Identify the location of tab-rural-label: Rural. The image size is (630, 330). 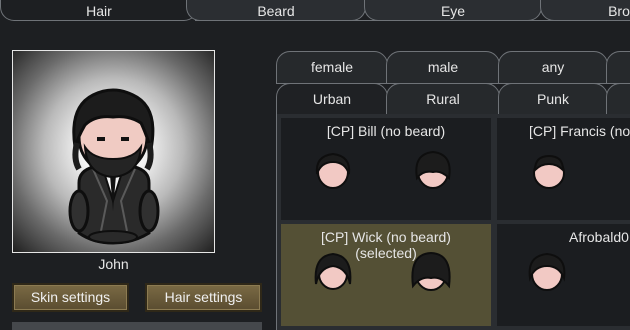
(443, 99).